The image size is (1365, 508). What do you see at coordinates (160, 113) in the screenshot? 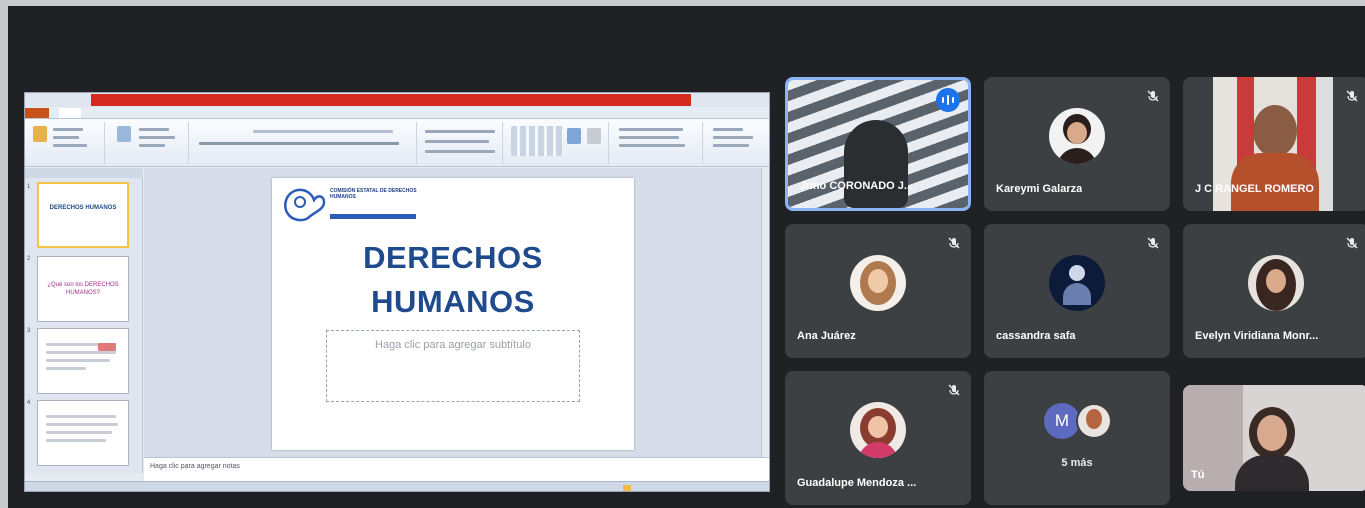
I see `tab-transitions` at bounding box center [160, 113].